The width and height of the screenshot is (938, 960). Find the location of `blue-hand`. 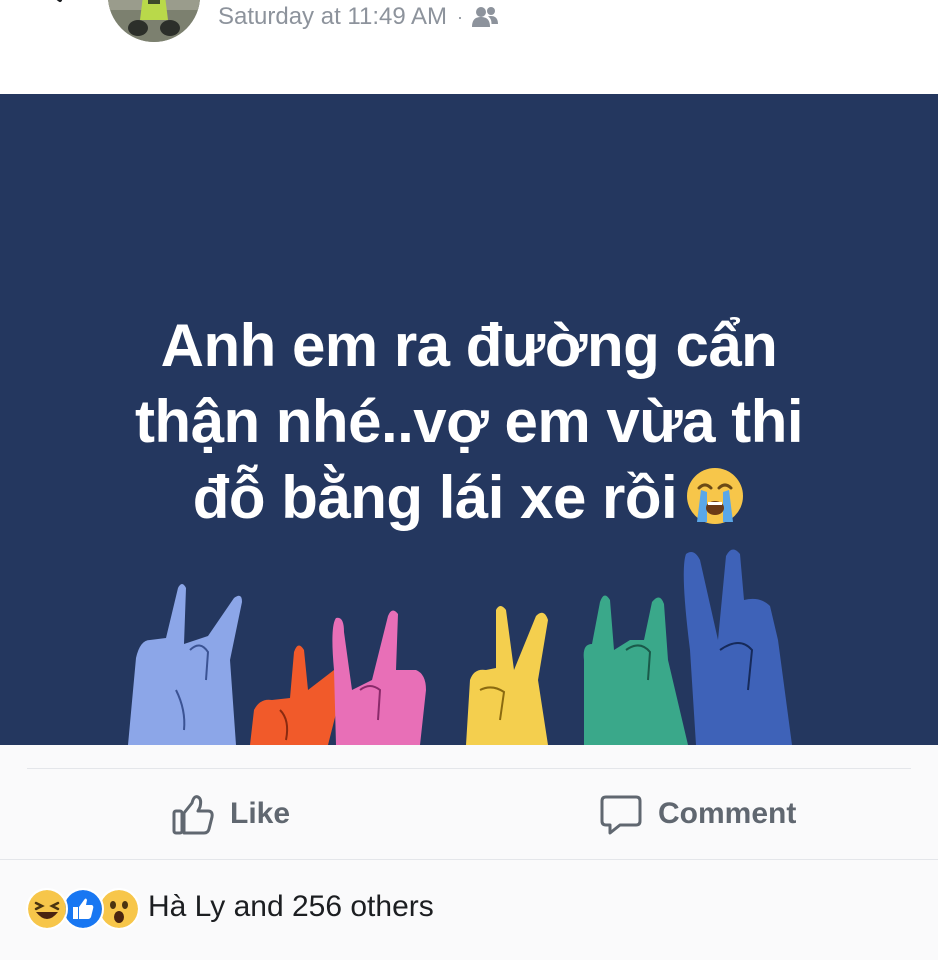

blue-hand is located at coordinates (737, 647).